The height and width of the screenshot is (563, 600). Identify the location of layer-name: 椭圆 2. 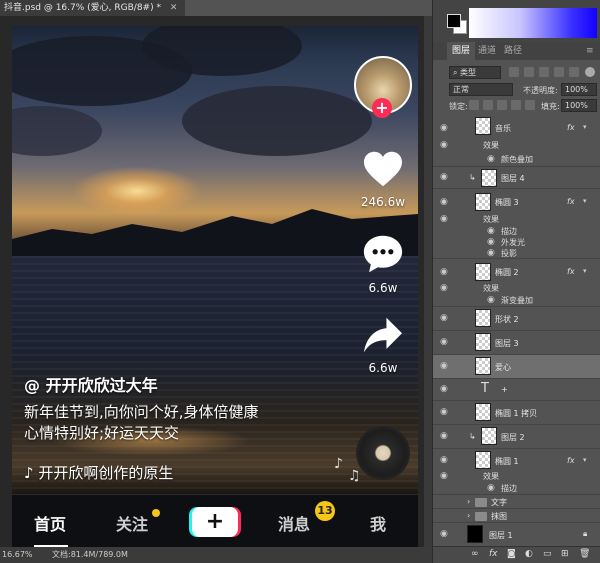
(507, 272).